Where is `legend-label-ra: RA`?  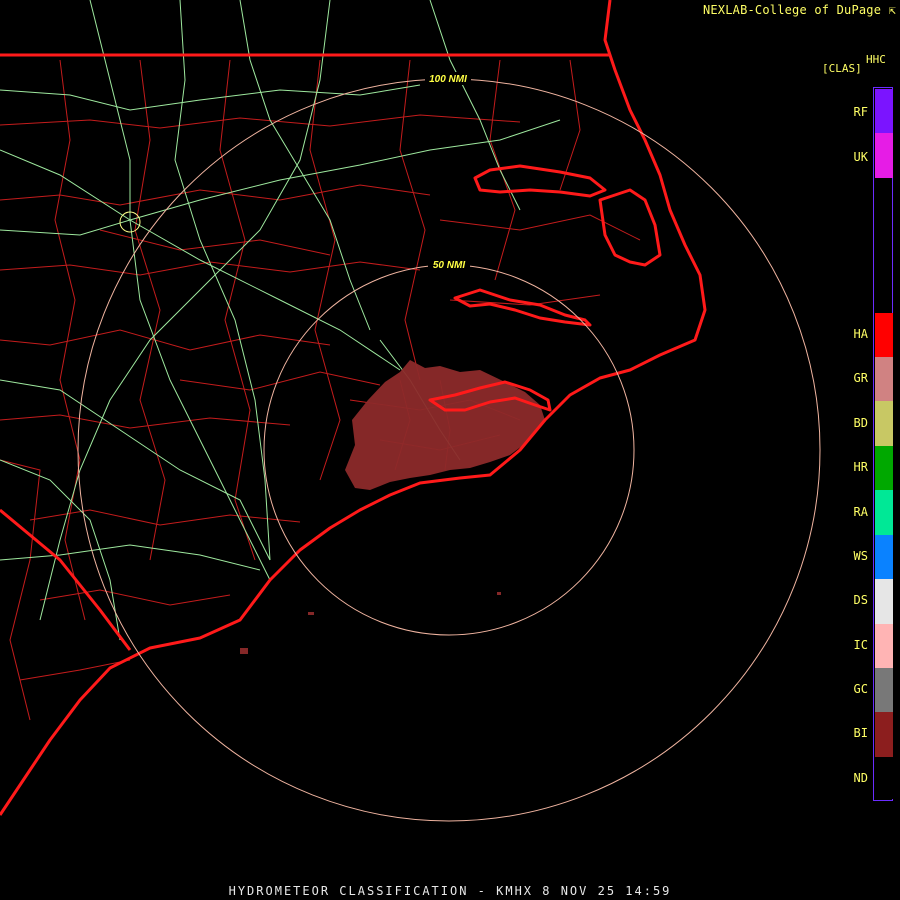 legend-label-ra: RA is located at coordinates (860, 512).